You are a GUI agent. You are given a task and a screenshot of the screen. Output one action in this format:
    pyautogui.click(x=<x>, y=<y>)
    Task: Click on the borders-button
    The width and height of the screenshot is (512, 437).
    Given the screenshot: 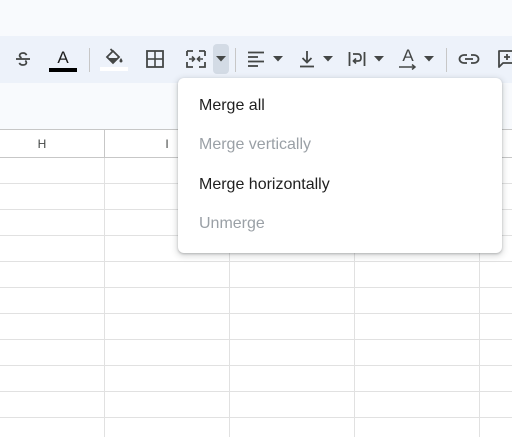 What is the action you would take?
    pyautogui.click(x=155, y=59)
    